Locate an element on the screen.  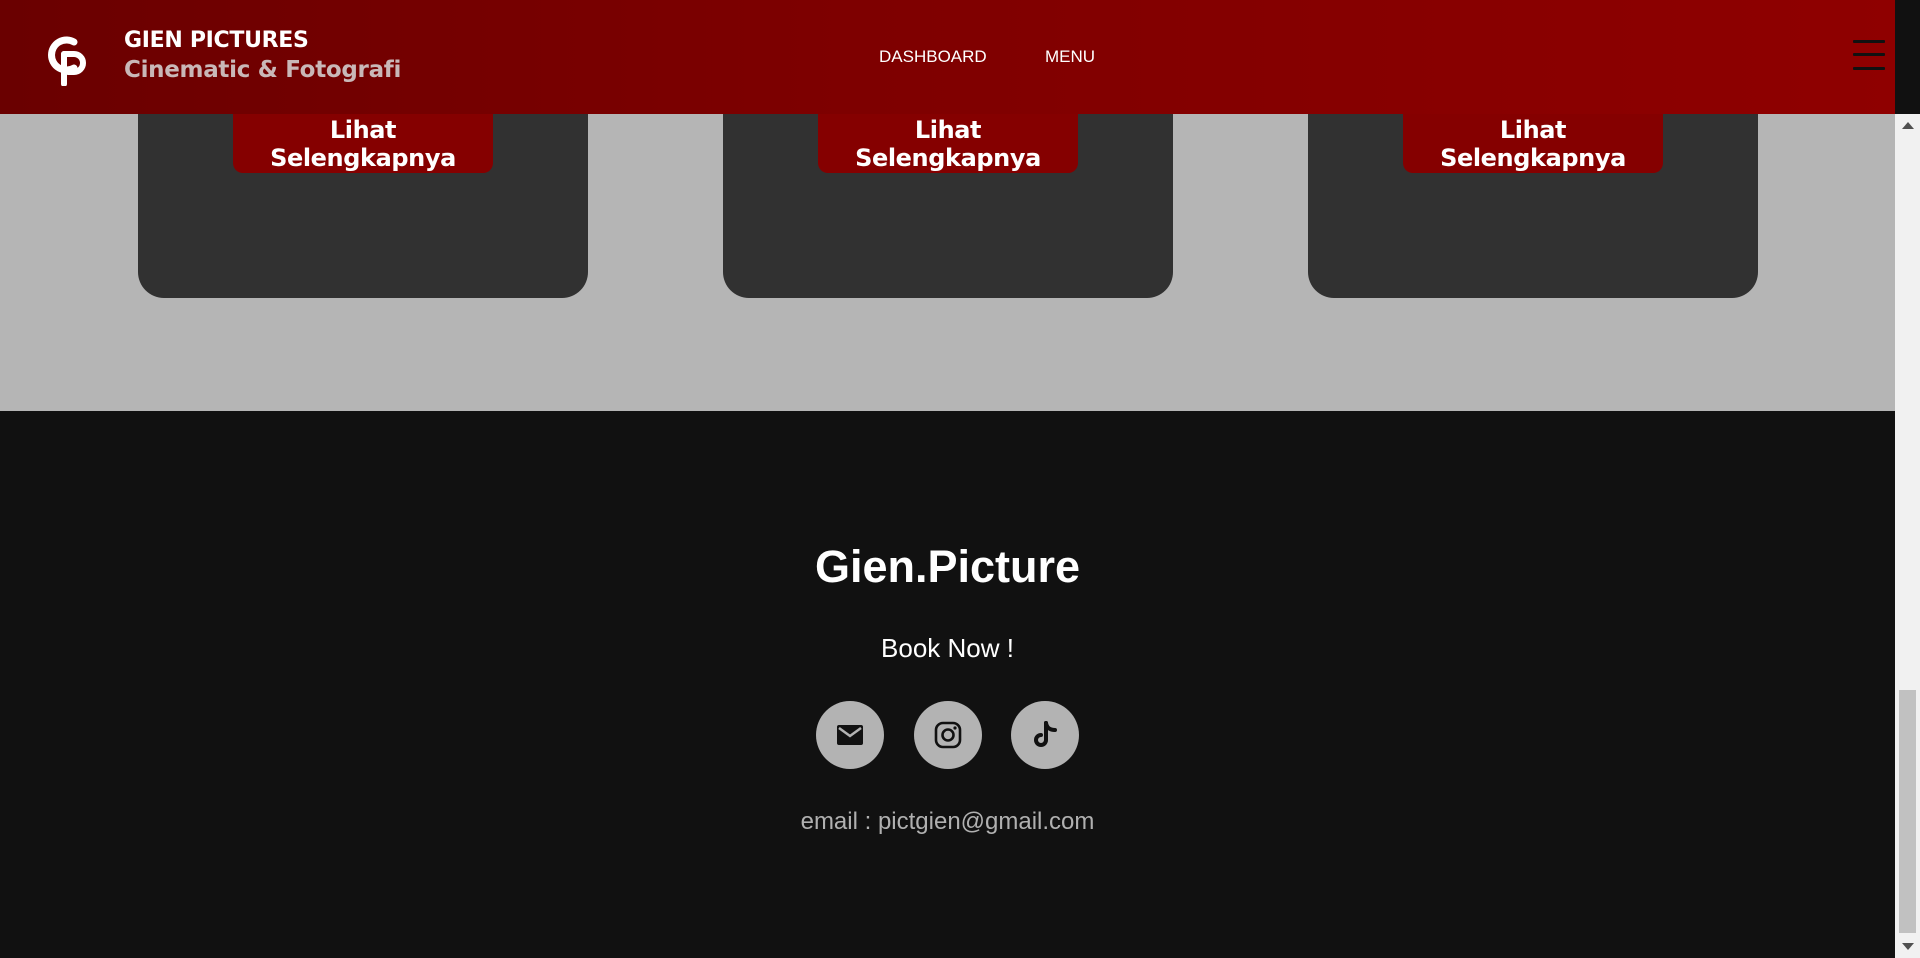
mail-button is located at coordinates (850, 735).